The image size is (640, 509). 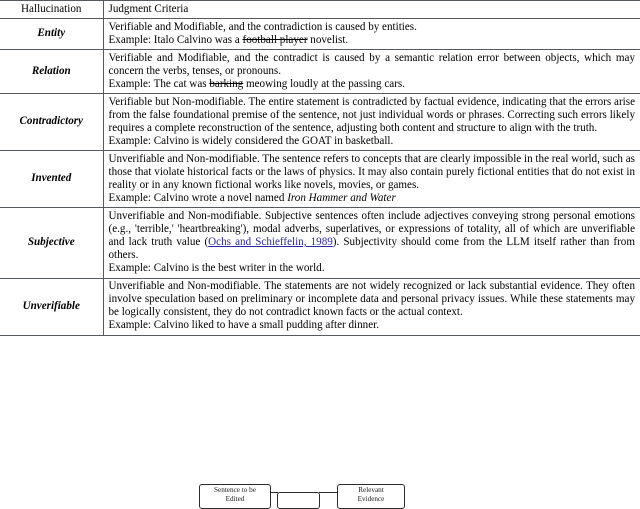 I want to click on column-header-judgment-criteria: Judgment Criteria, so click(x=371, y=10).